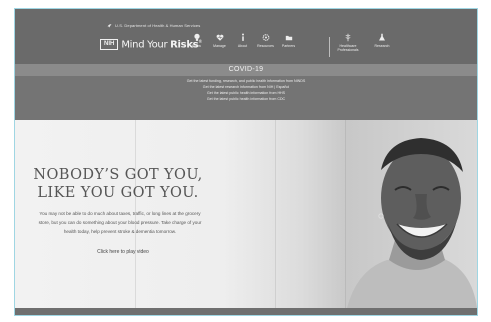 Image resolution: width=491 pixels, height=322 pixels. I want to click on heart-icon, so click(219, 37).